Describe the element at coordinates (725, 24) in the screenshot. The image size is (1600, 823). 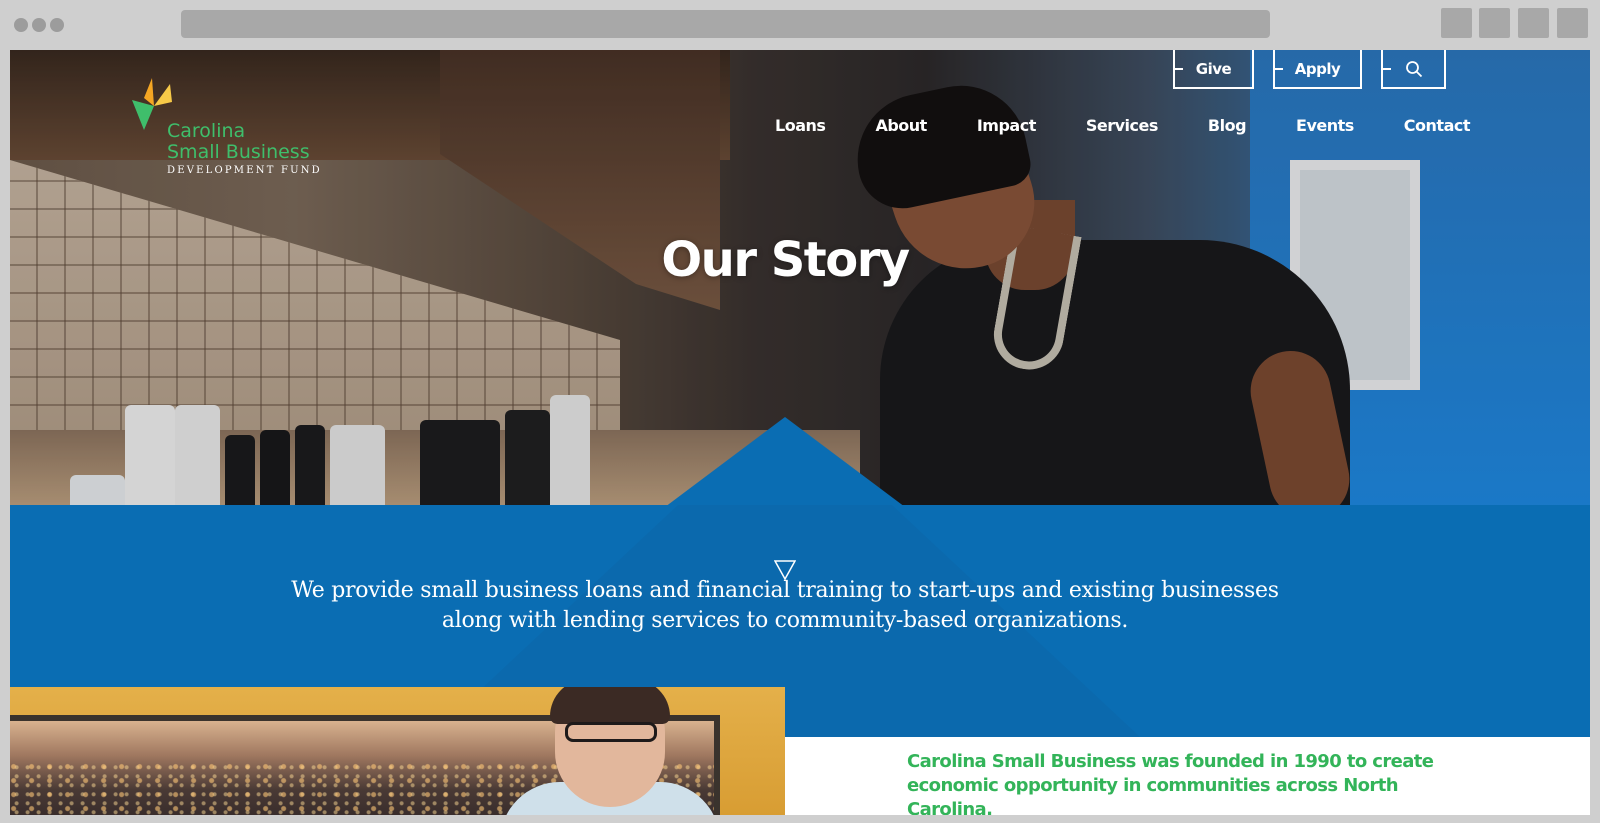
I see `address-bar` at that location.